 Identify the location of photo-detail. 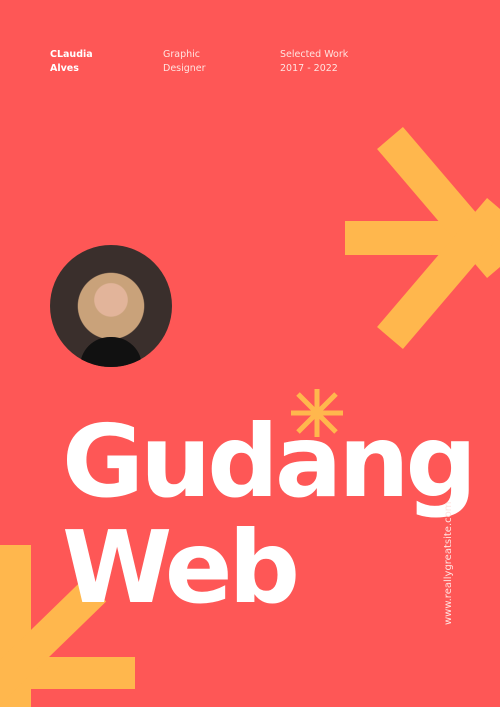
(111, 352).